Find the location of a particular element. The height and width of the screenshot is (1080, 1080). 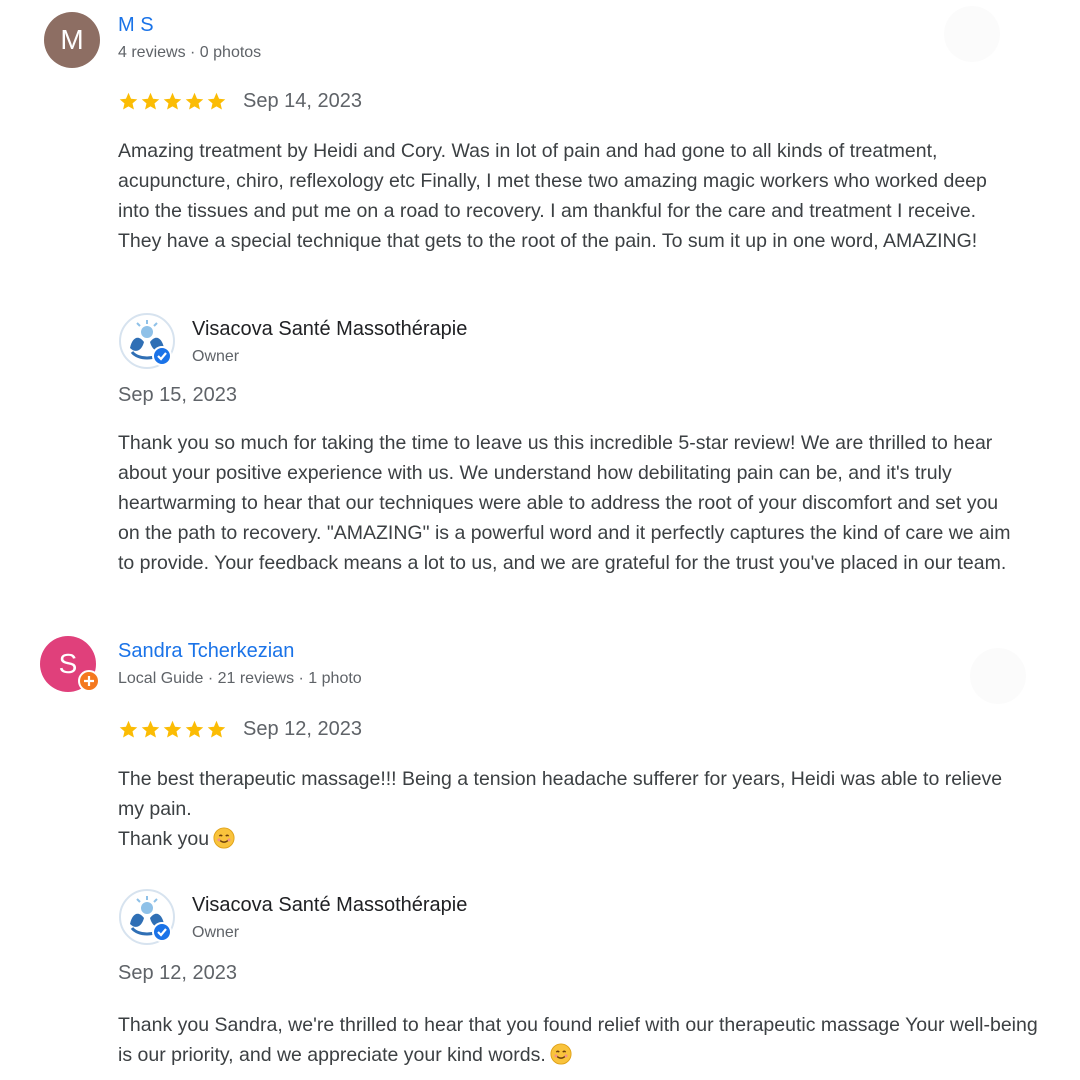

reviewer-name-link: Sandra Tcherkezian is located at coordinates (206, 651).